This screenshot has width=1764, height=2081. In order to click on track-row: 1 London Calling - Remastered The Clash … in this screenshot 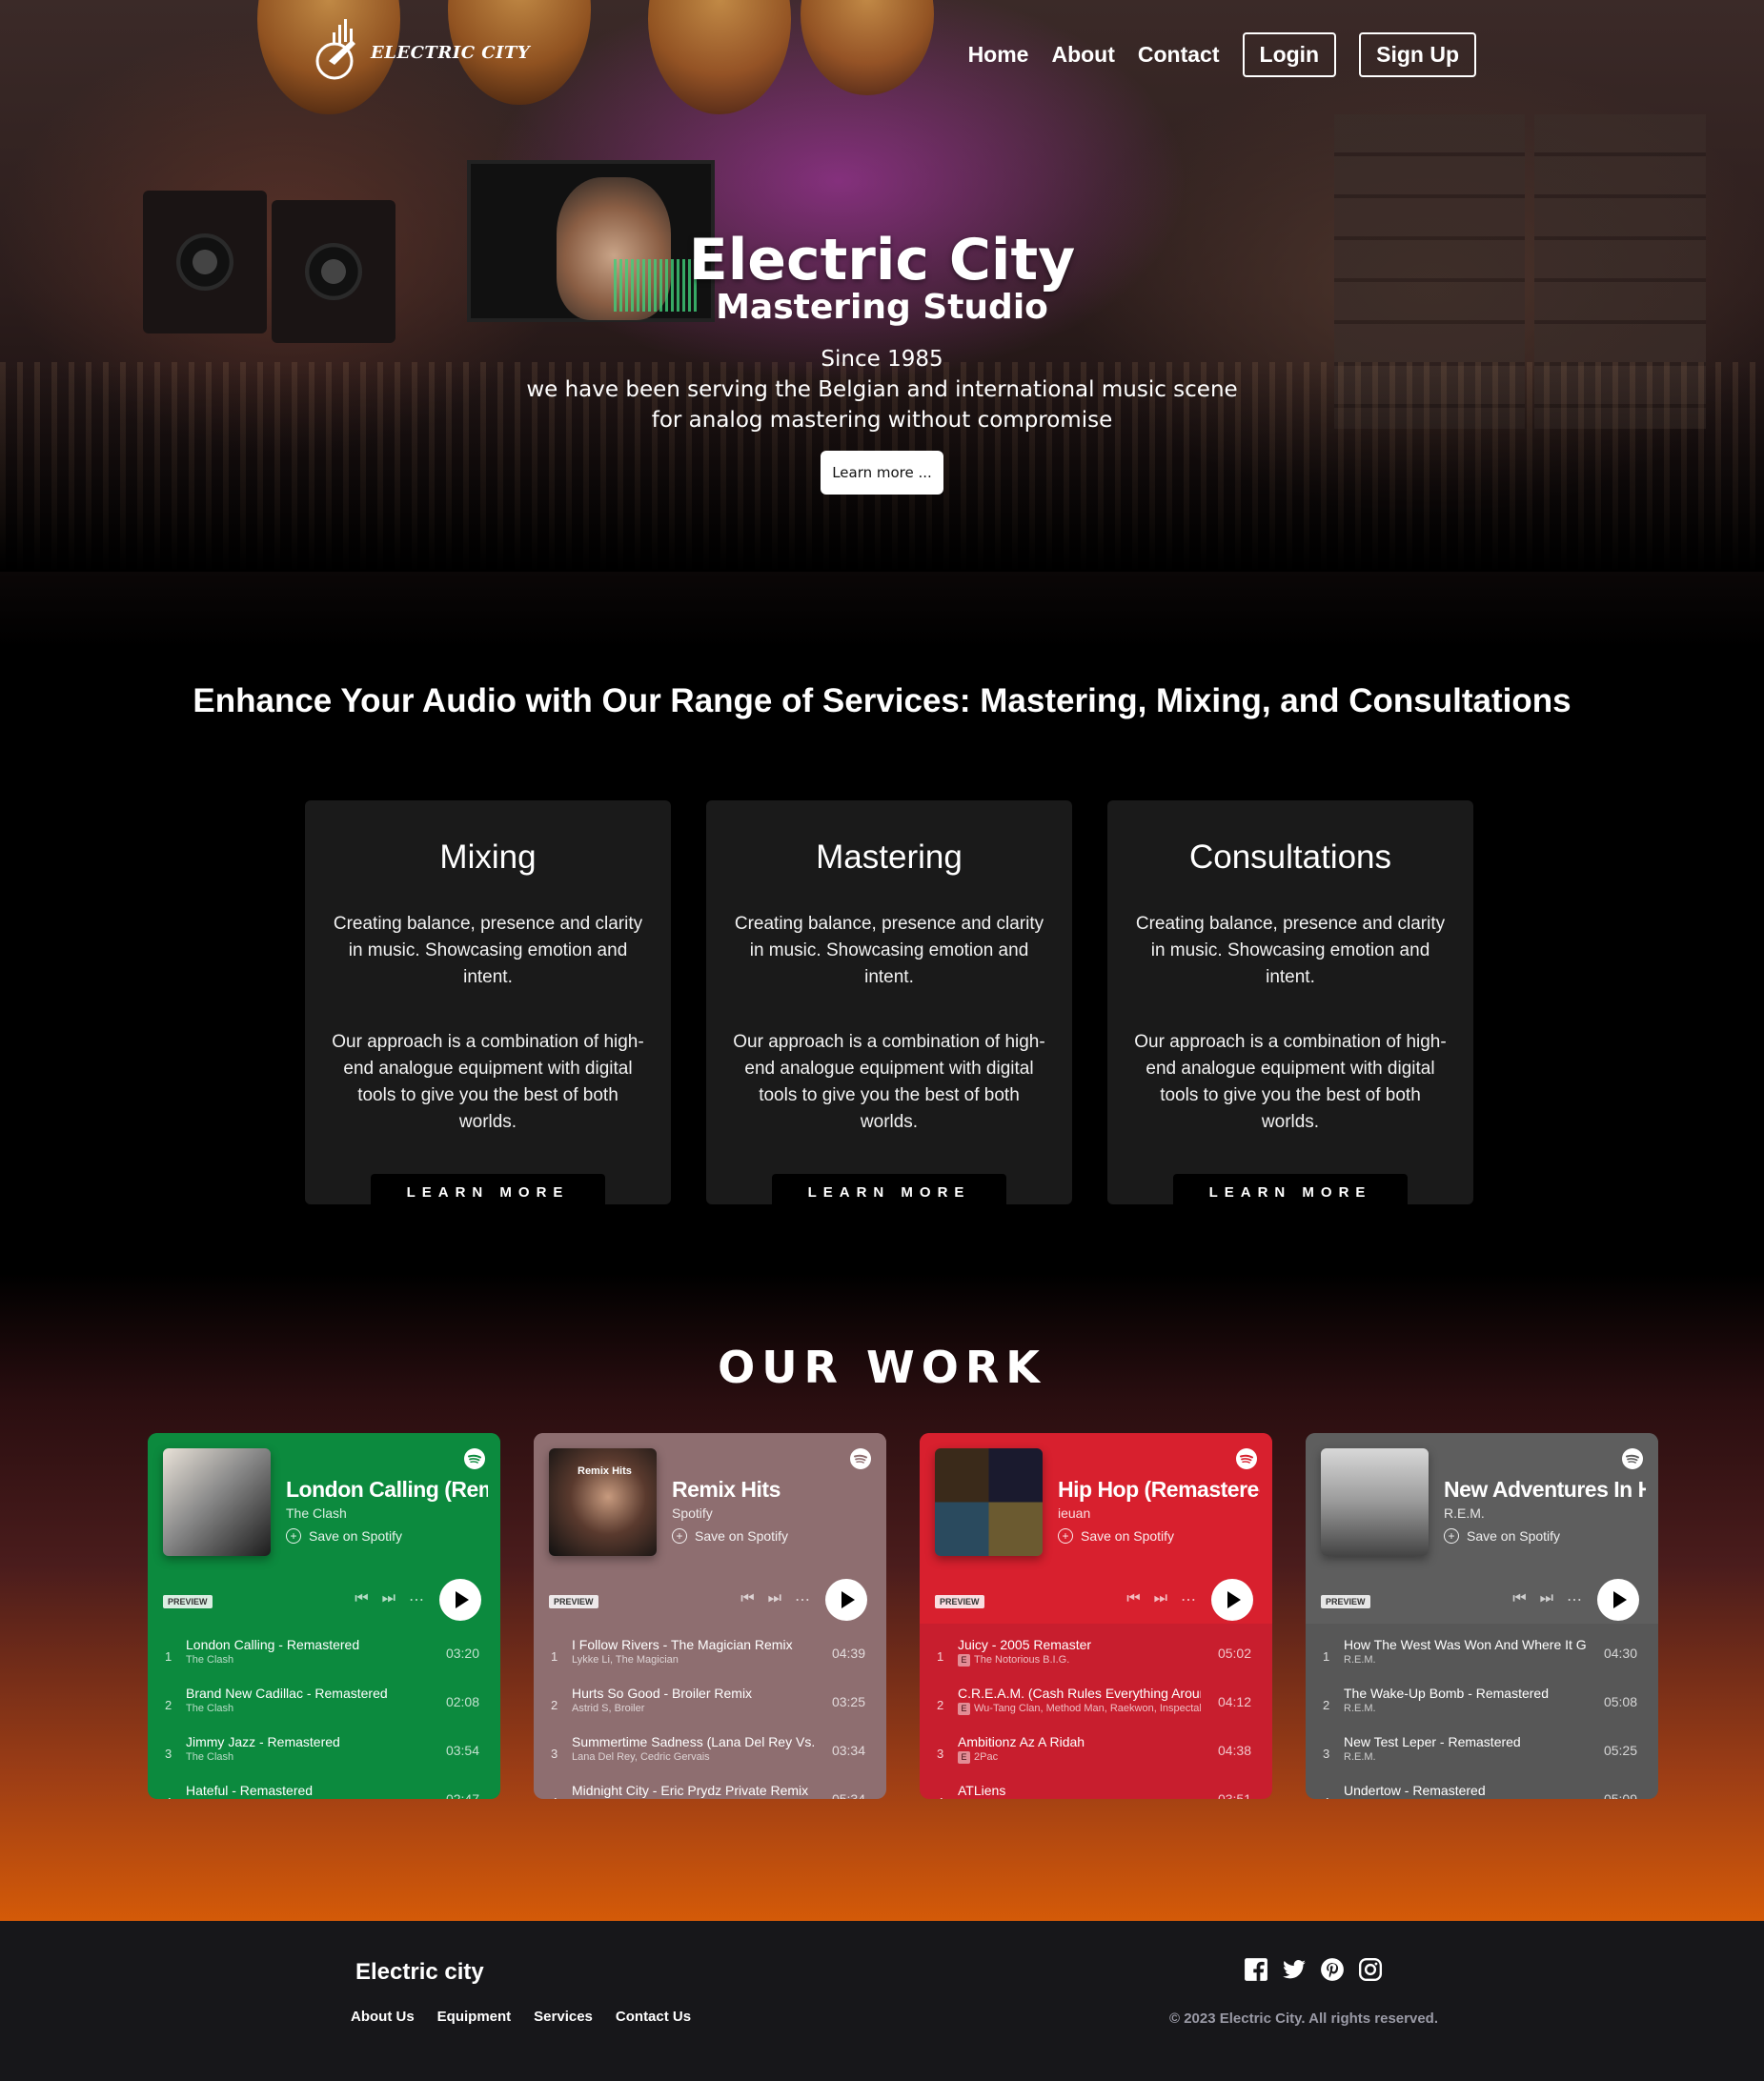, I will do `click(324, 1661)`.